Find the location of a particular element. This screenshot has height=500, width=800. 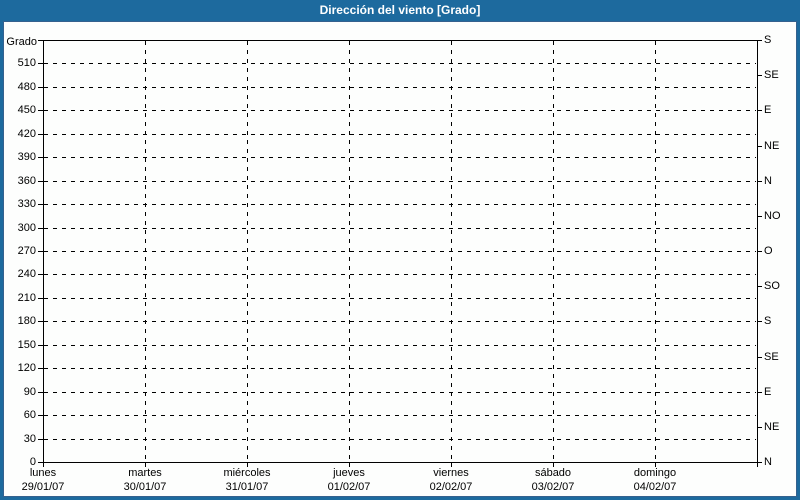

x-axis-day-label: sábado is located at coordinates (553, 473).